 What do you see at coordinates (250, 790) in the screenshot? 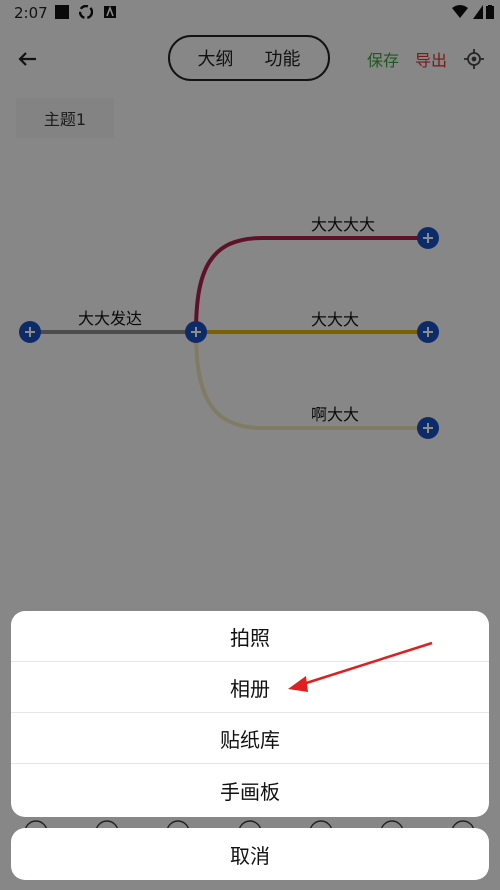
I see `option-drawing-board: 手画板` at bounding box center [250, 790].